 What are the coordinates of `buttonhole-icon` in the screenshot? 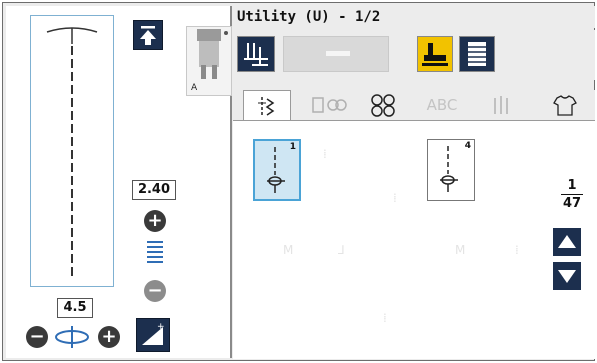 It's located at (501, 105).